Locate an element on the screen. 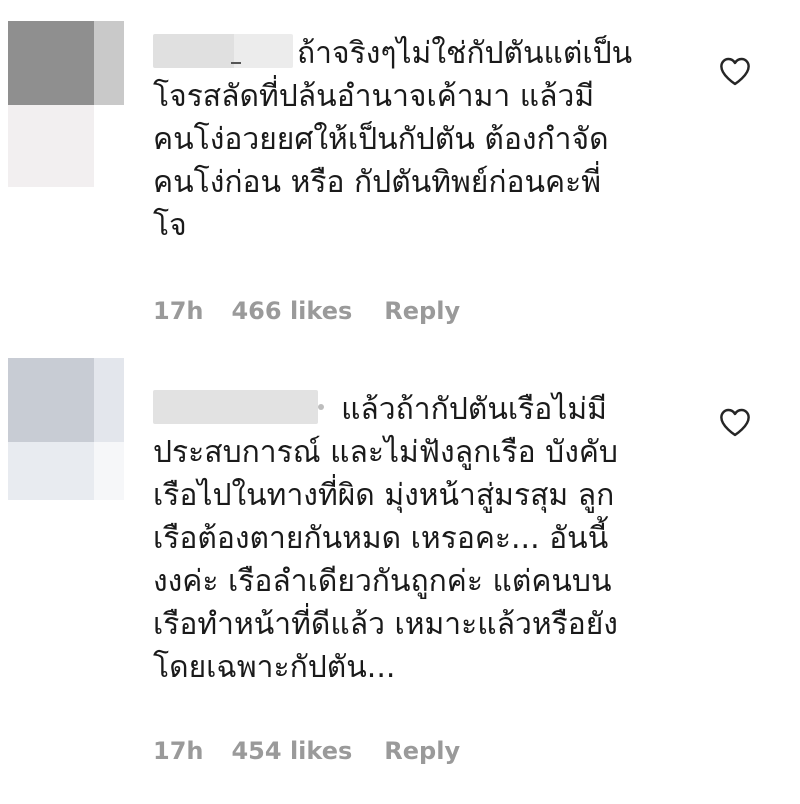  likes-count: 466 likes is located at coordinates (291, 311).